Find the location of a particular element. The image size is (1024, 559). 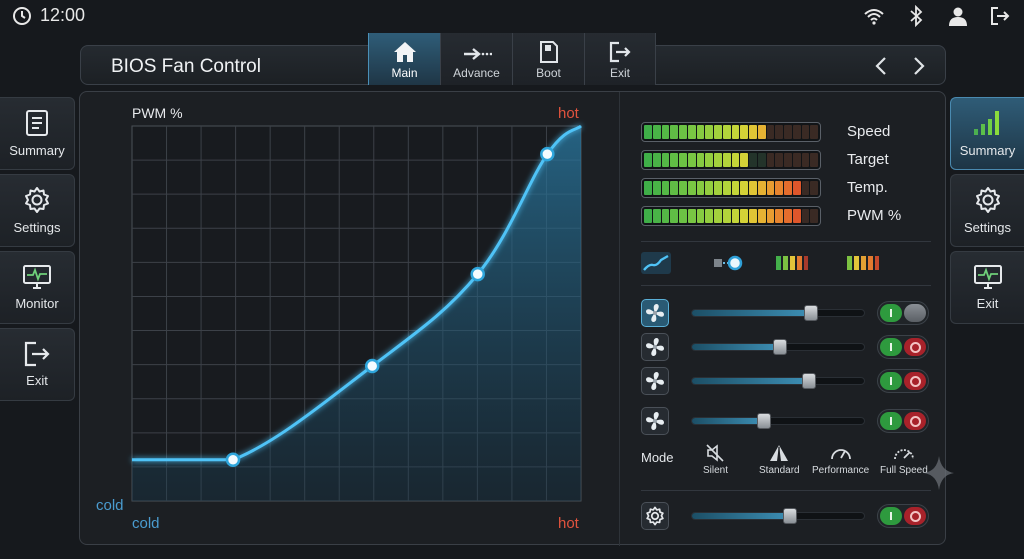

tab-boot: Boot is located at coordinates (548, 59).